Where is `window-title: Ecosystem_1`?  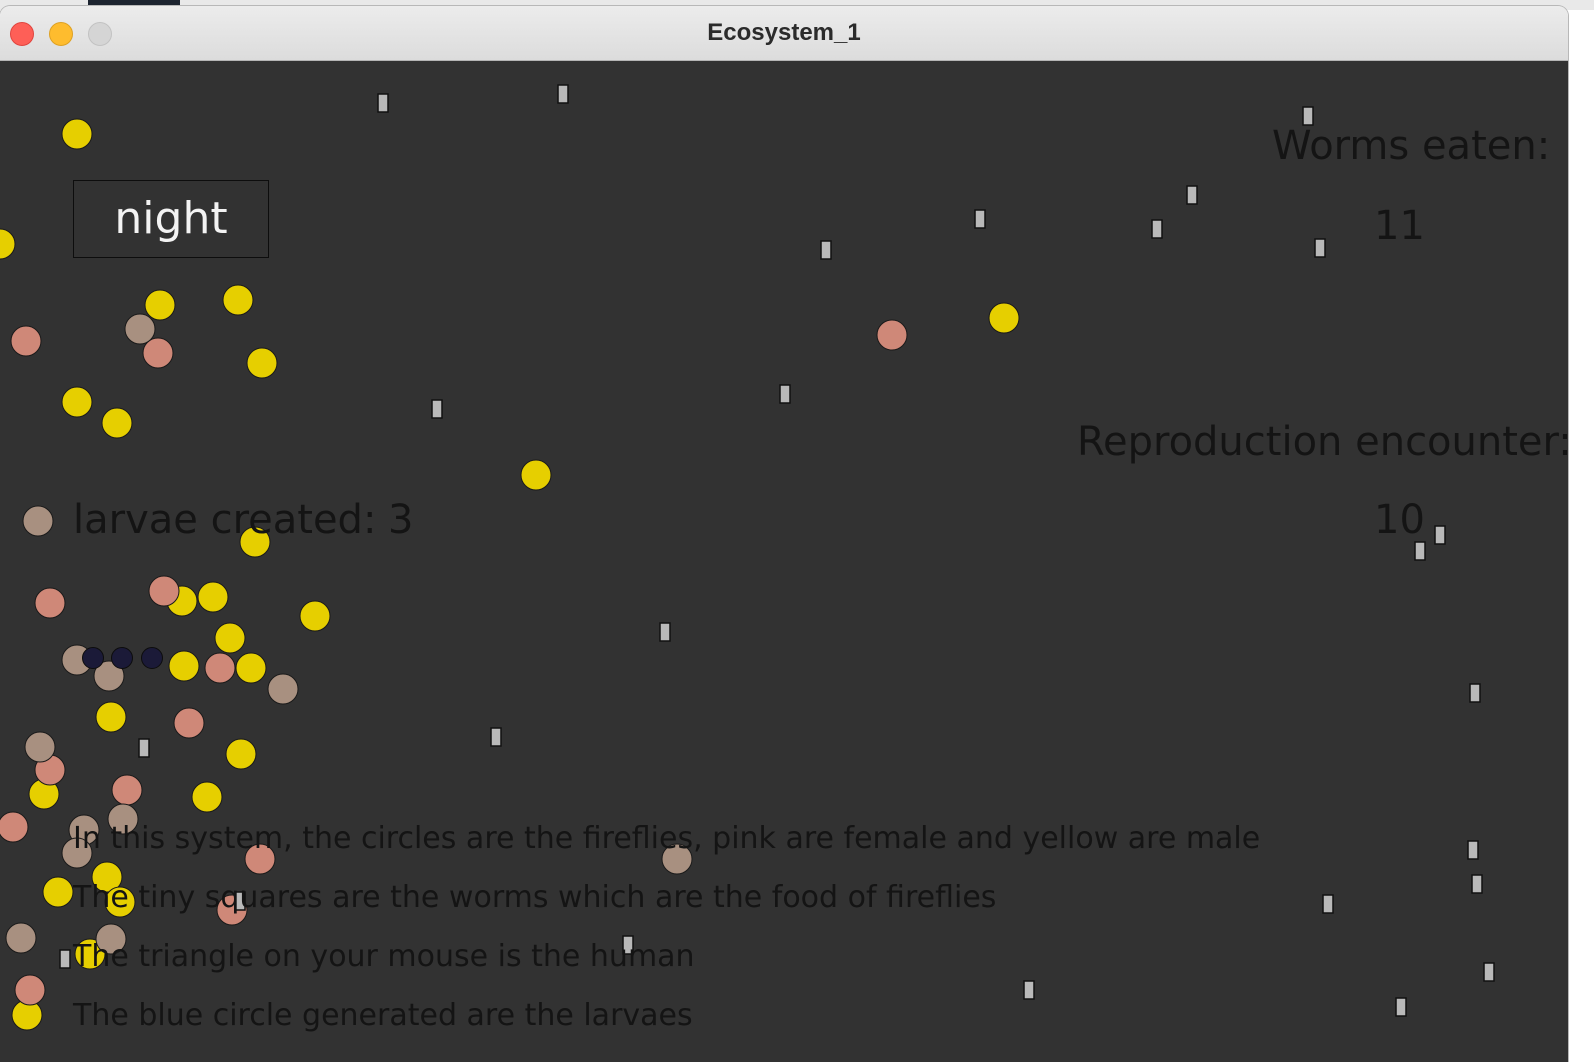 window-title: Ecosystem_1 is located at coordinates (784, 32).